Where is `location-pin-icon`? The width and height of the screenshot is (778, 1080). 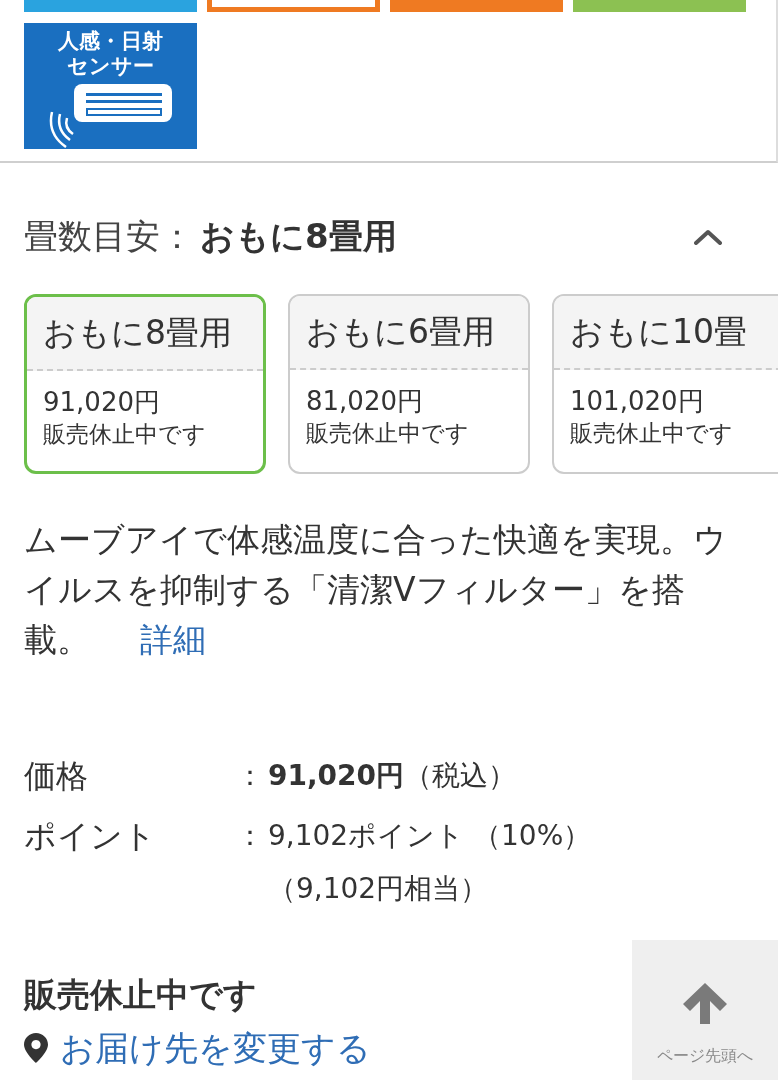 location-pin-icon is located at coordinates (36, 1048).